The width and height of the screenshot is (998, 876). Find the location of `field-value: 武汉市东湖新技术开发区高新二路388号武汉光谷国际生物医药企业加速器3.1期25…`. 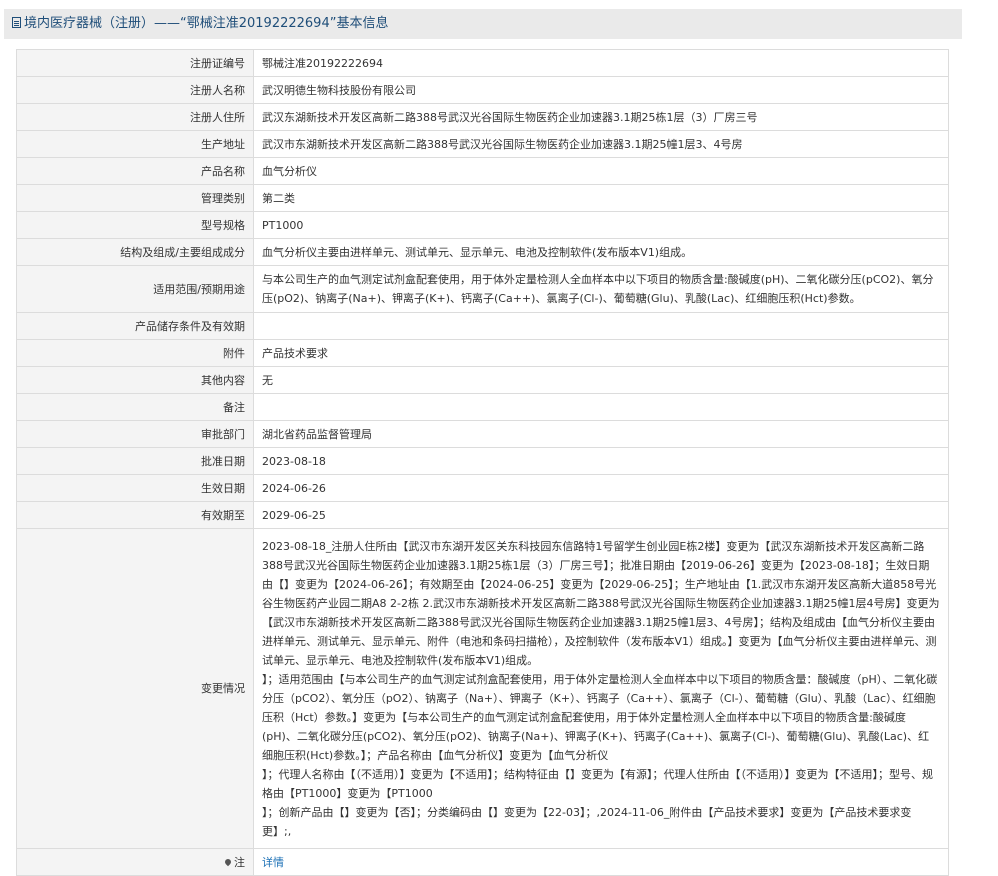

field-value: 武汉市东湖新技术开发区高新二路388号武汉光谷国际生物医药企业加速器3.1期25… is located at coordinates (601, 144).